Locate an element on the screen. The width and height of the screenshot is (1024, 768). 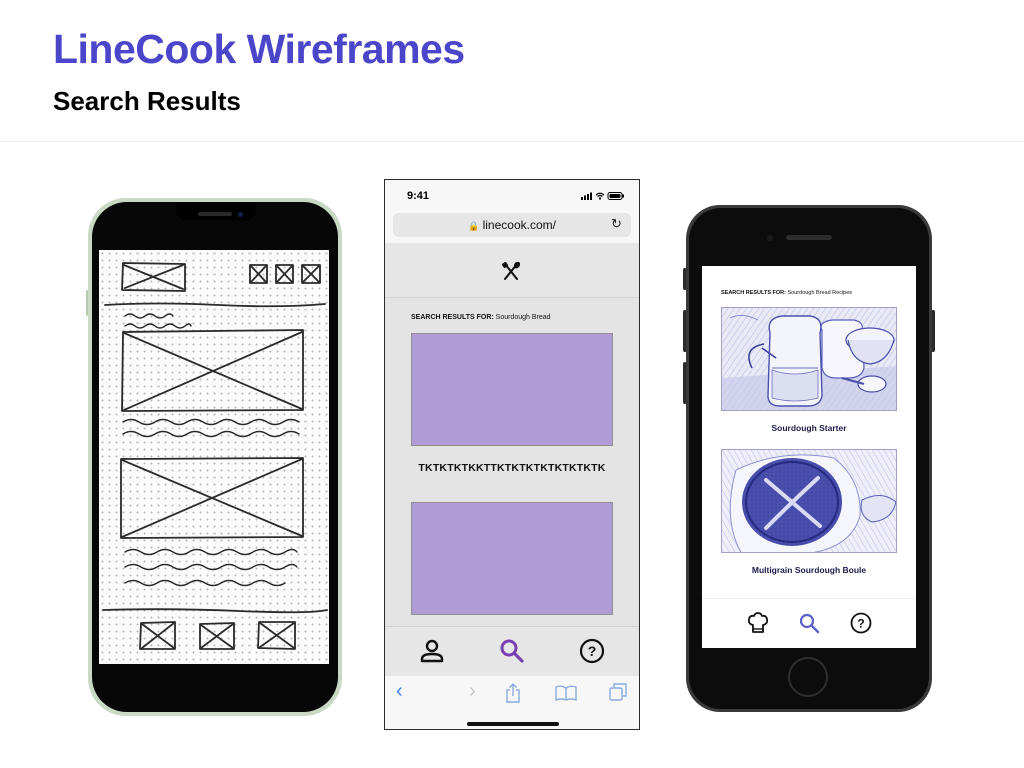
jars-and-spoon-sketch is located at coordinates (809, 359).